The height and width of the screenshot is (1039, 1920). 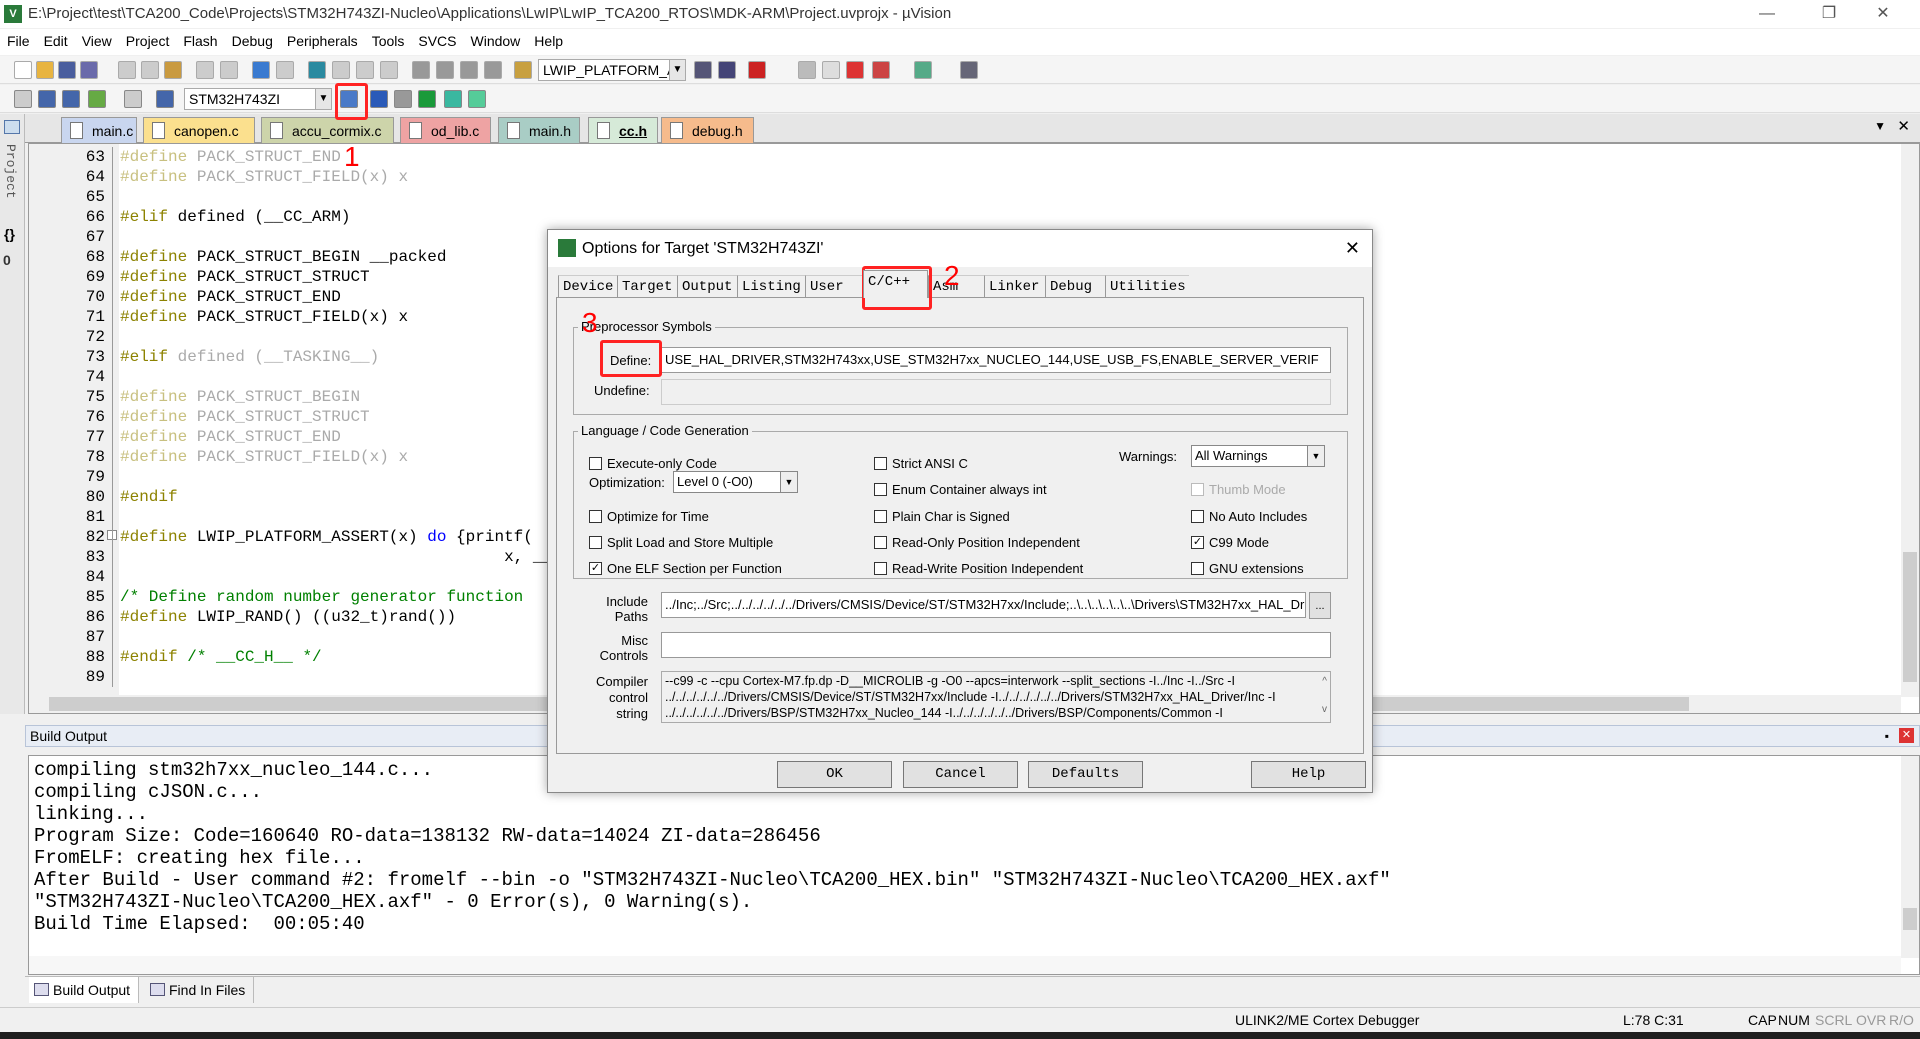 I want to click on no-auto-includes-label: No Auto Includes, so click(x=1258, y=516).